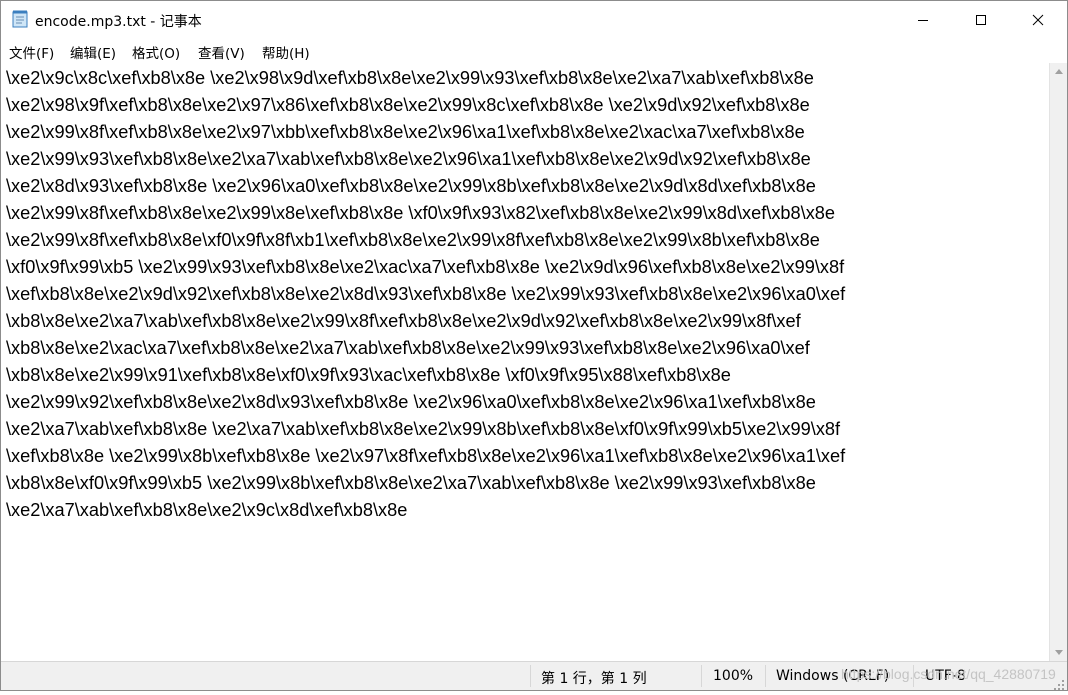 This screenshot has height=695, width=1068. Describe the element at coordinates (534, 20) in the screenshot. I see `title-bar: encode.mp3.txt - 记事本` at that location.